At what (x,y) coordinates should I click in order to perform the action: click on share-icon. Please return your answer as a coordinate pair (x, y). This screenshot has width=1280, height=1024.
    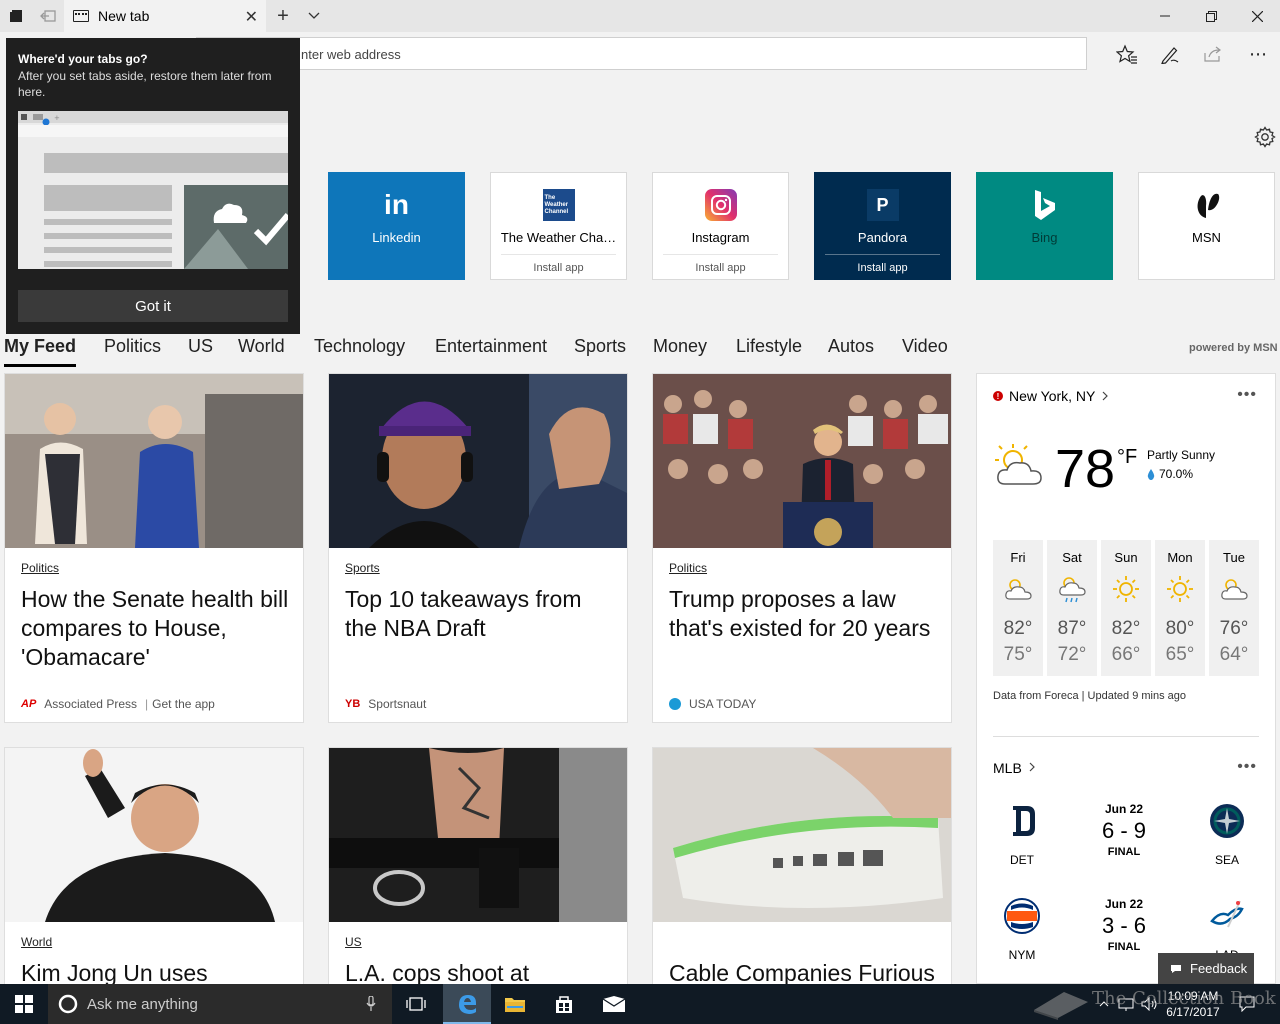
    Looking at the image, I should click on (1212, 54).